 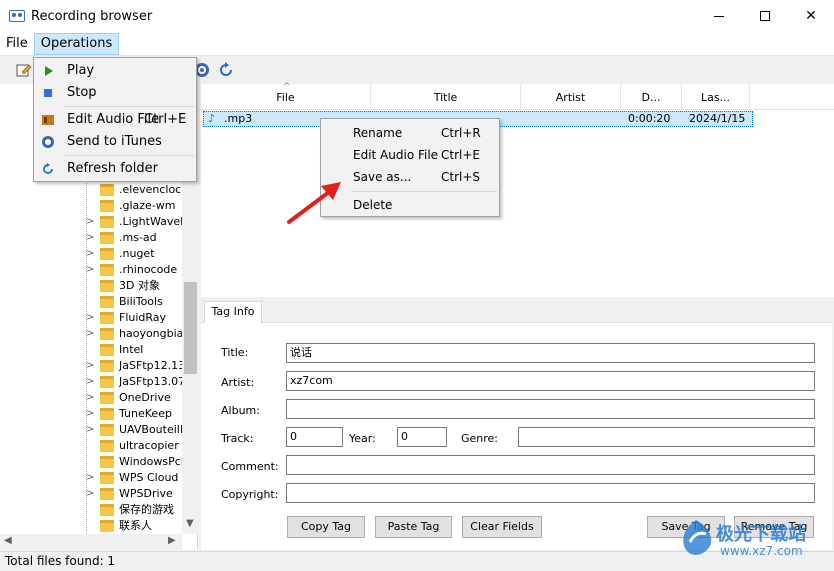 I want to click on scroll-right-icon: ▶, so click(x=172, y=540).